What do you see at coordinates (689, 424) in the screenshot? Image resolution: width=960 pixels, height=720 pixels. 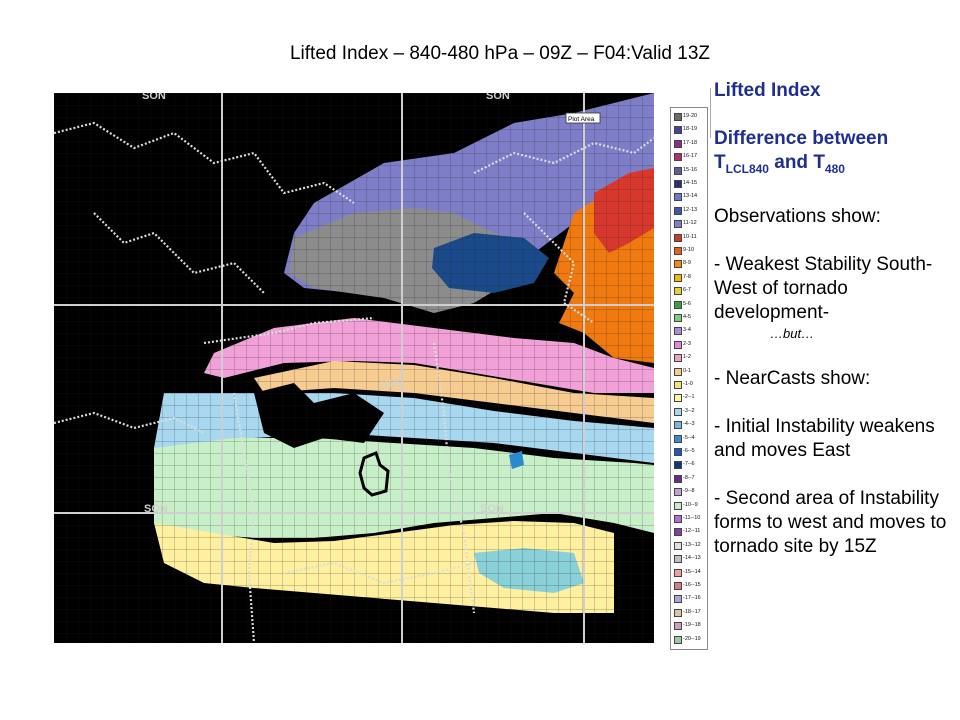 I see `legend-label: -4--3` at bounding box center [689, 424].